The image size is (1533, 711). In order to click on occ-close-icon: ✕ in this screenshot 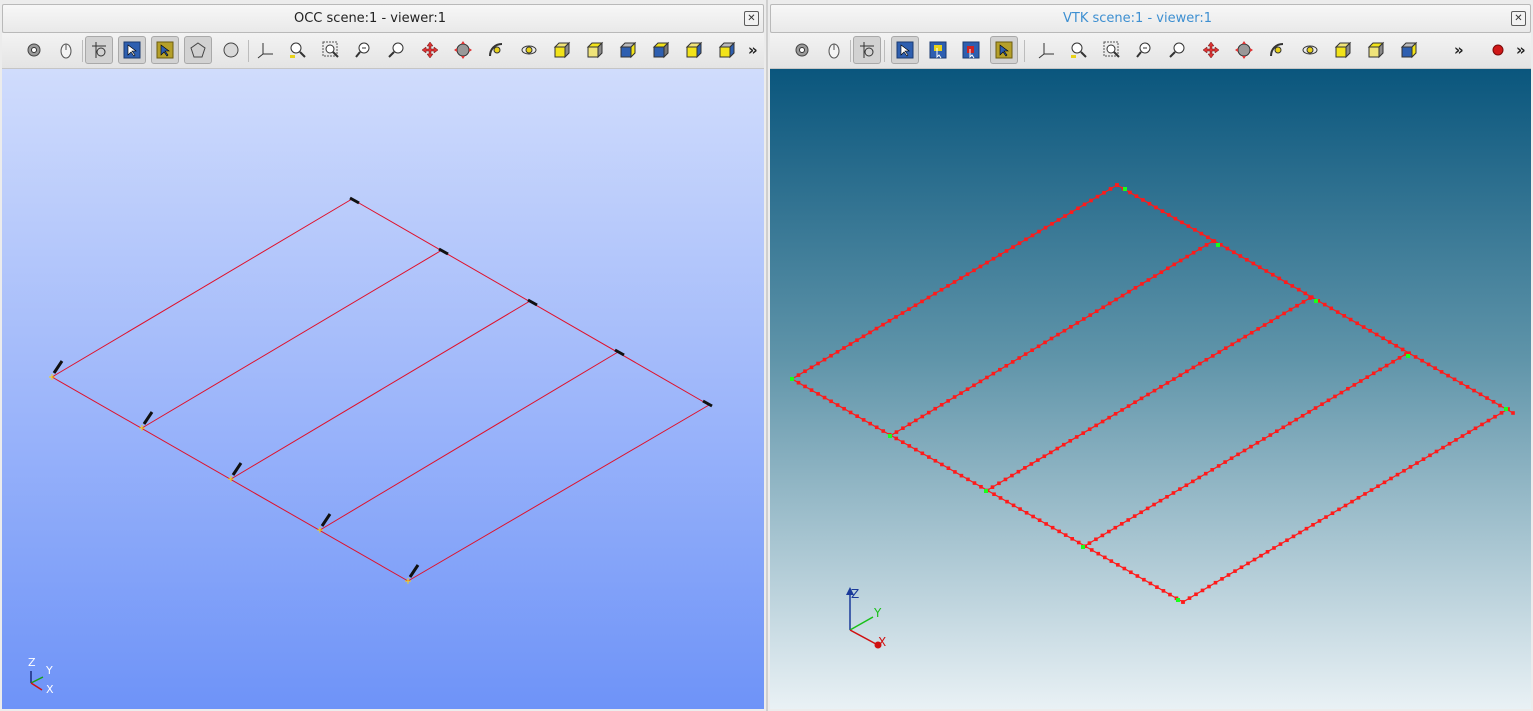, I will do `click(751, 18)`.